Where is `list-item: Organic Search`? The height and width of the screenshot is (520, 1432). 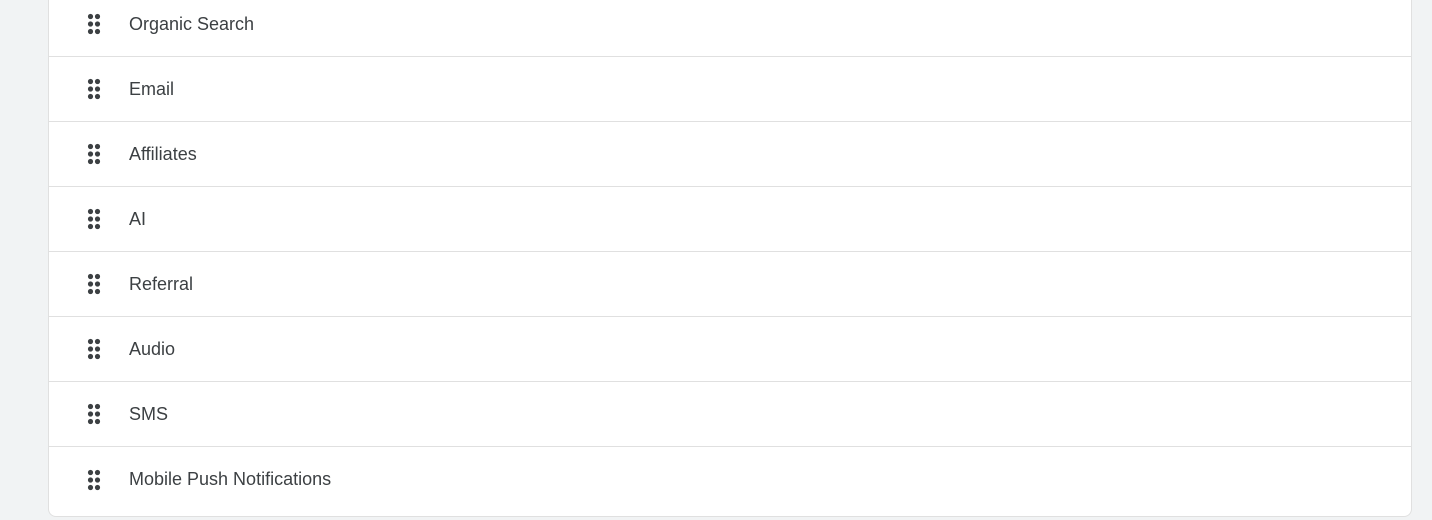
list-item: Organic Search is located at coordinates (730, 28).